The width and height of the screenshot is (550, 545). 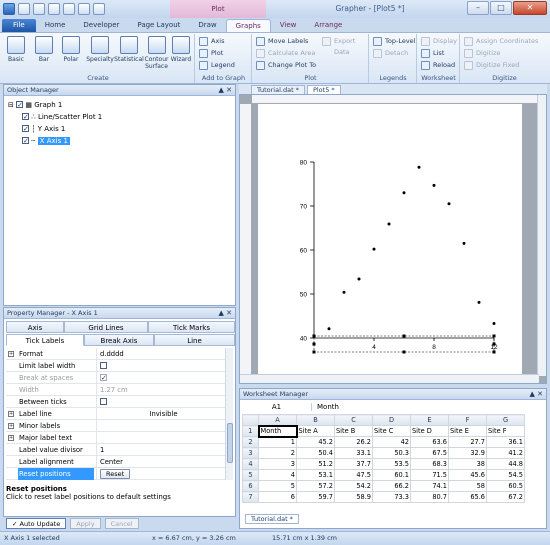 I want to click on scroll-thumb, so click(x=230, y=443).